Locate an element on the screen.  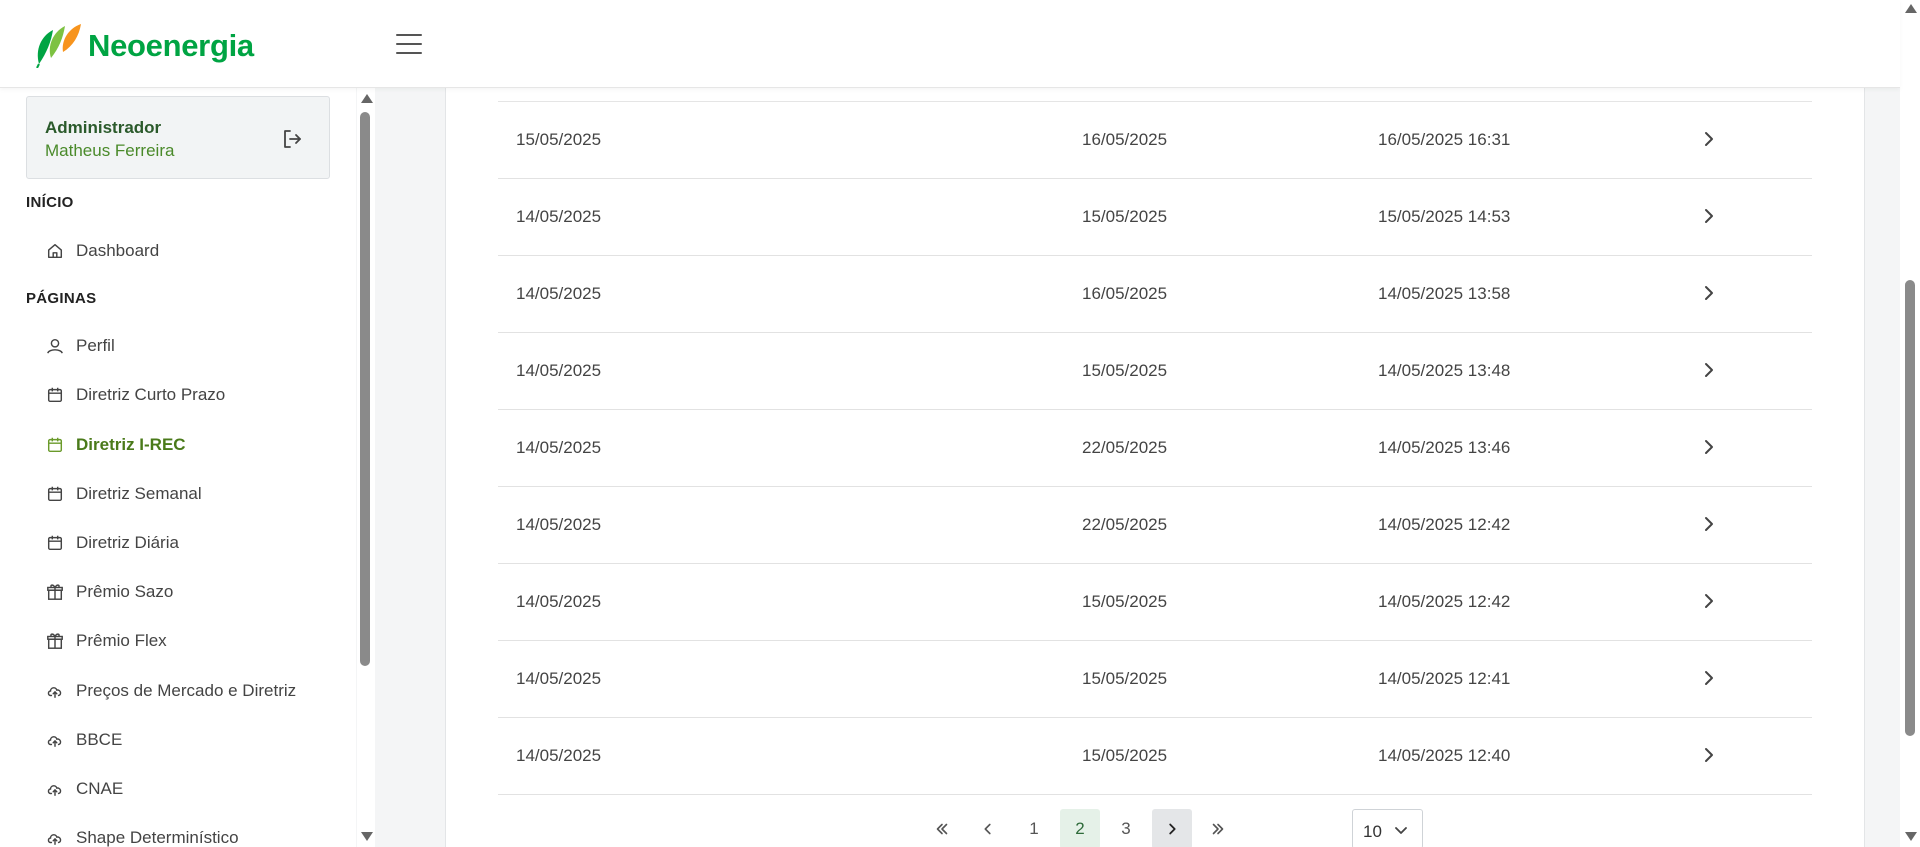
sidebar-item-bbce: BBCE is located at coordinates (84, 740).